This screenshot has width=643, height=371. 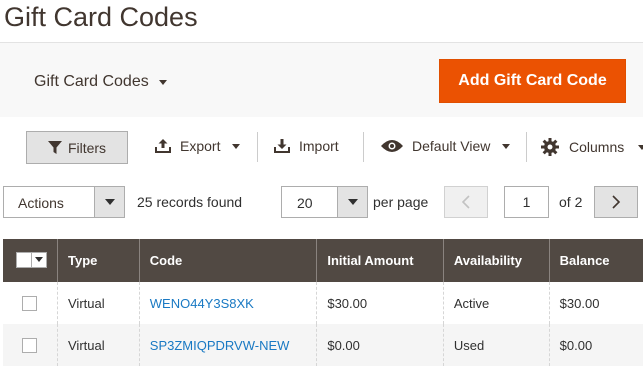 What do you see at coordinates (24, 260) in the screenshot?
I see `select-all-checkbox` at bounding box center [24, 260].